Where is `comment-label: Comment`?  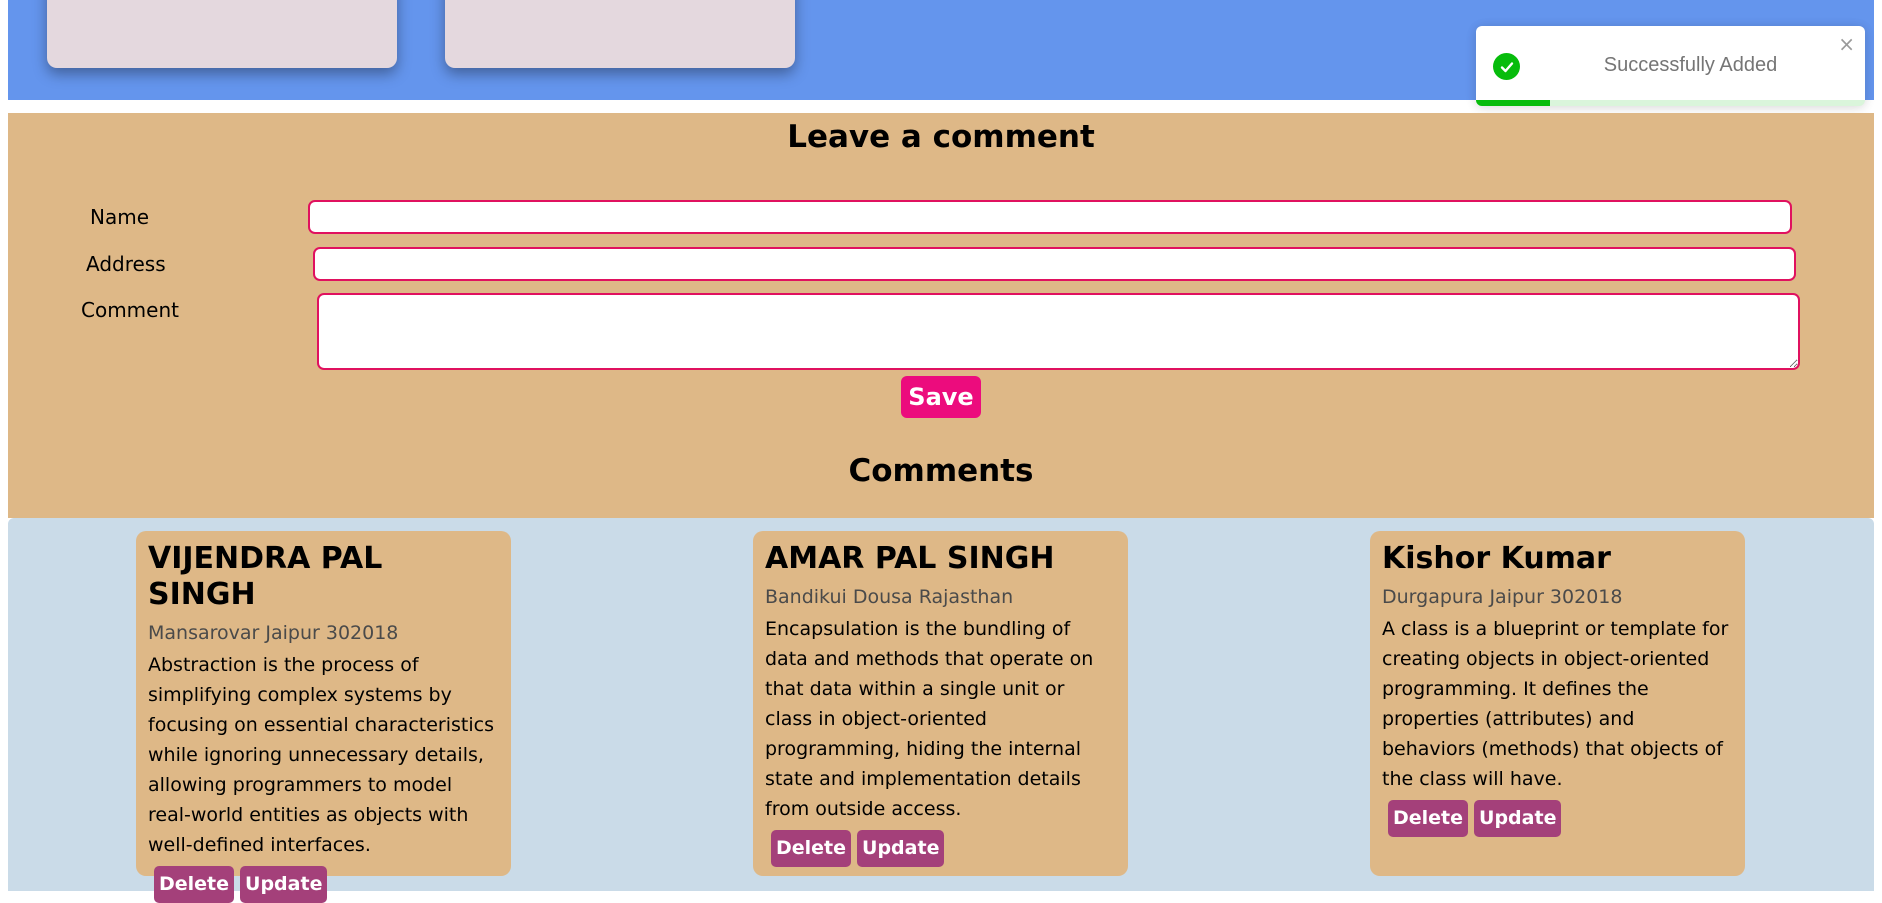 comment-label: Comment is located at coordinates (130, 310).